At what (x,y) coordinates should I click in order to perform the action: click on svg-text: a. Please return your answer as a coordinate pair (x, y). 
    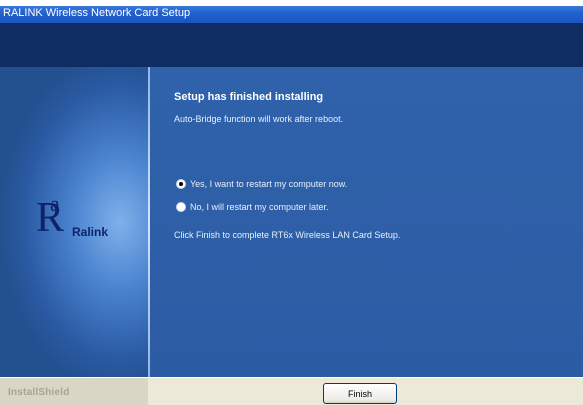
    Looking at the image, I should click on (55, 203).